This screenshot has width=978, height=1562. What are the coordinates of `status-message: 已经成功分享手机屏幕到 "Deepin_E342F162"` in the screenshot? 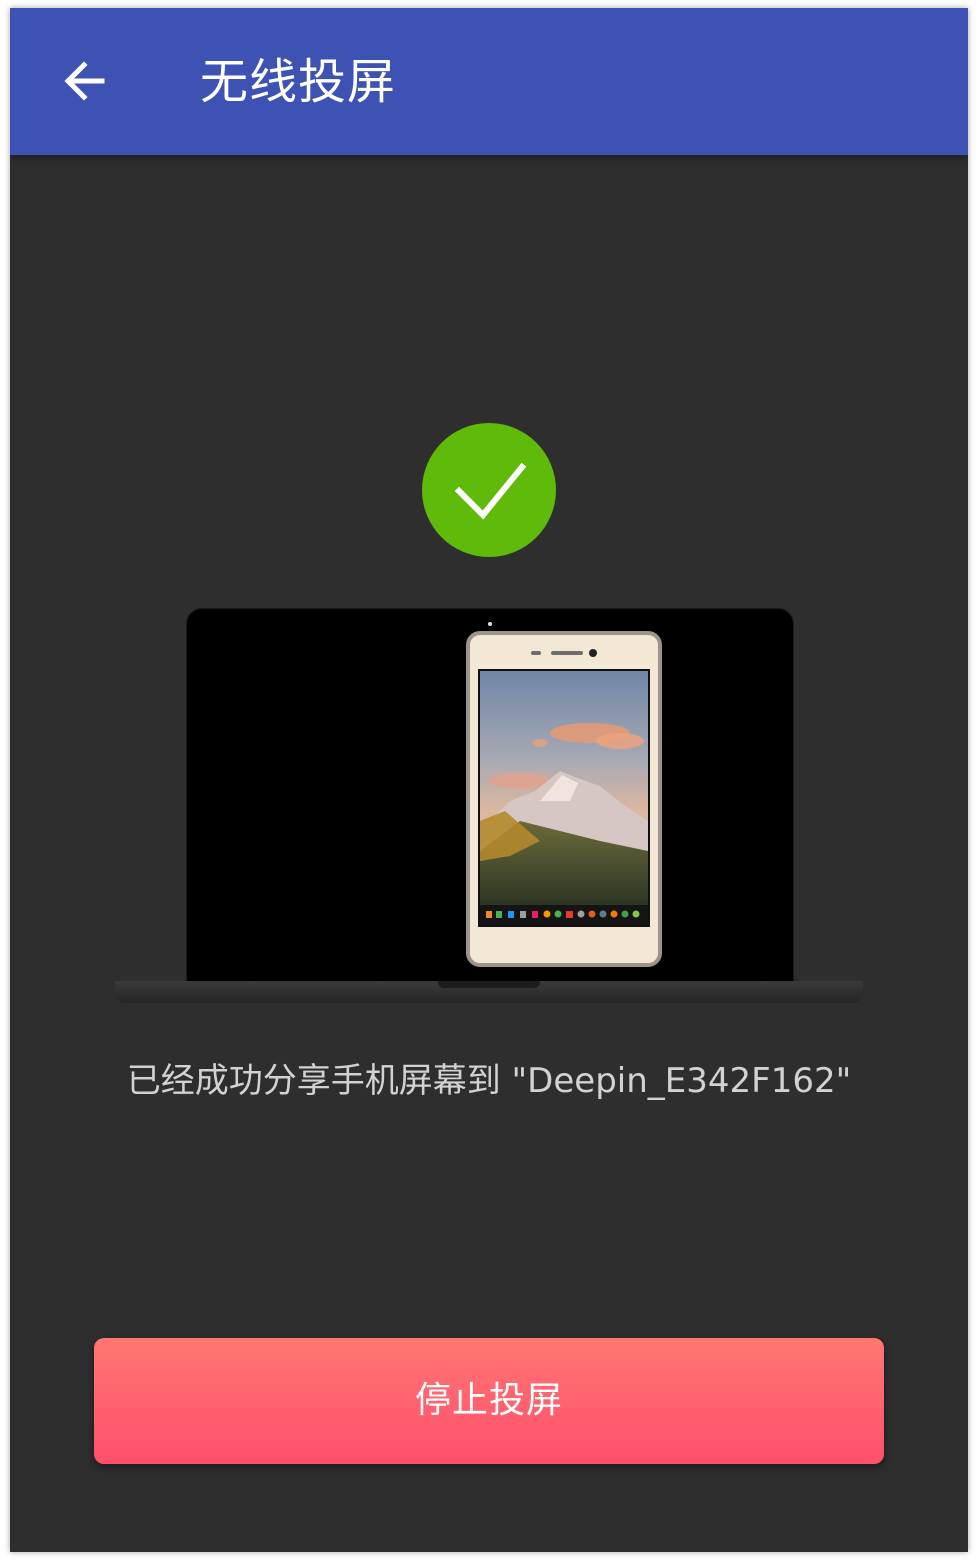 It's located at (489, 1081).